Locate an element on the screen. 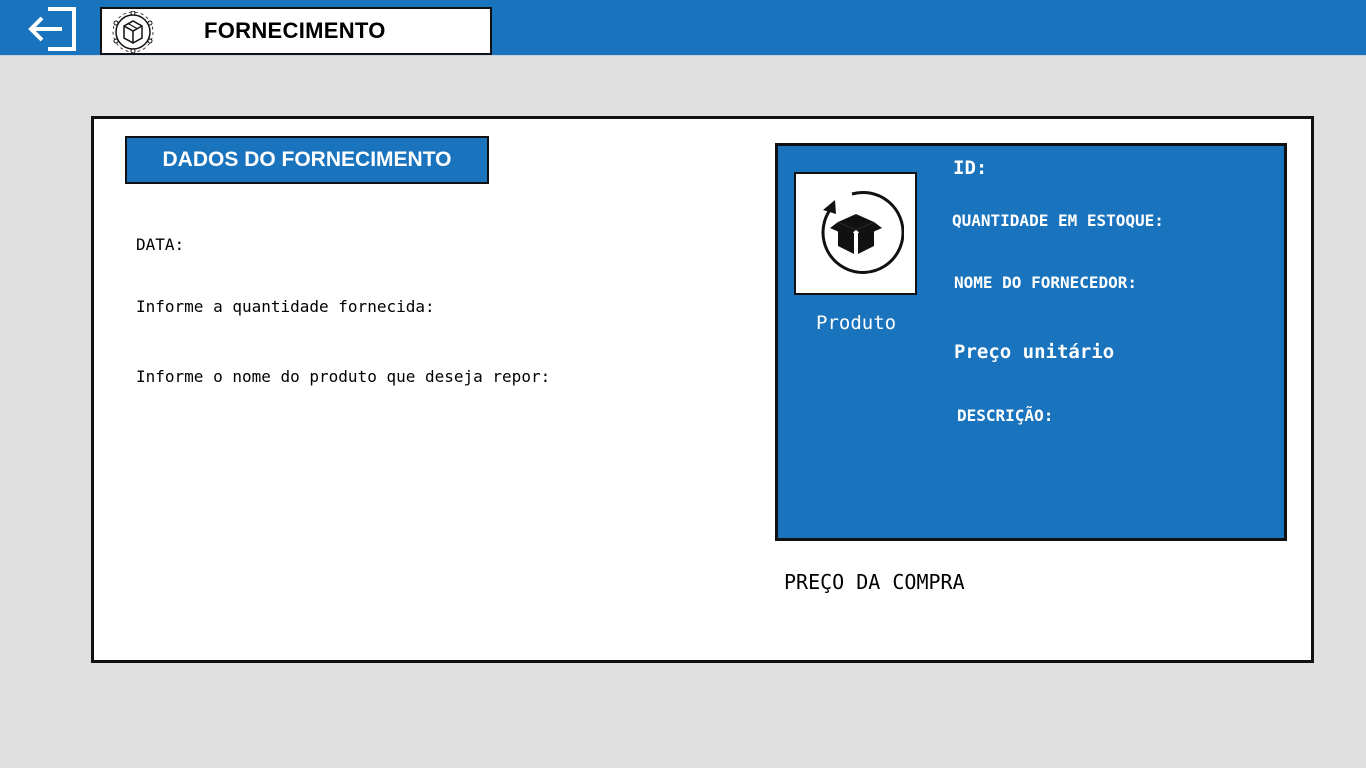 The image size is (1366, 768). exit-button is located at coordinates (53, 29).